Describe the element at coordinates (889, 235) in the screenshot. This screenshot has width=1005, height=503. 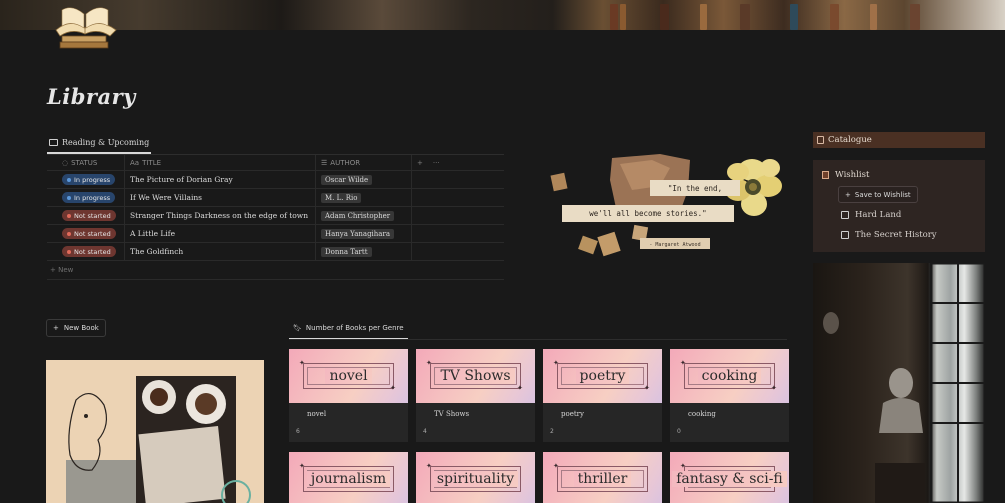
I see `todo-item: The Secret History` at that location.